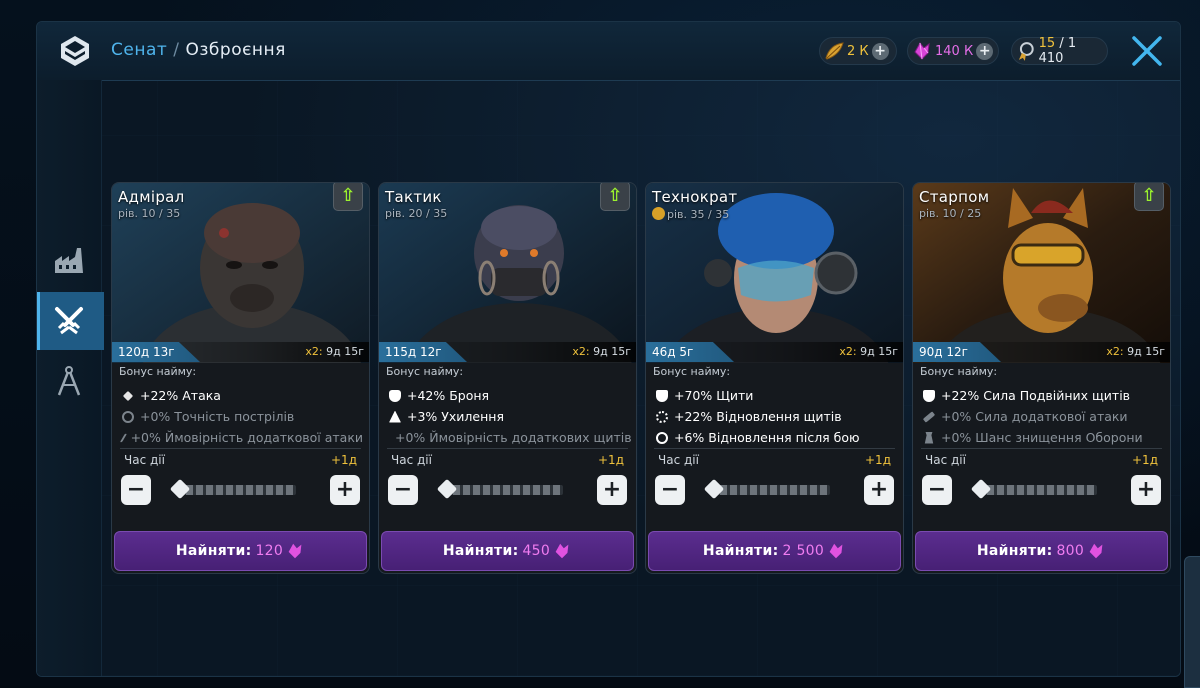 This screenshot has width=1200, height=688. Describe the element at coordinates (985, 51) in the screenshot. I see `add-crystals-button: +` at that location.